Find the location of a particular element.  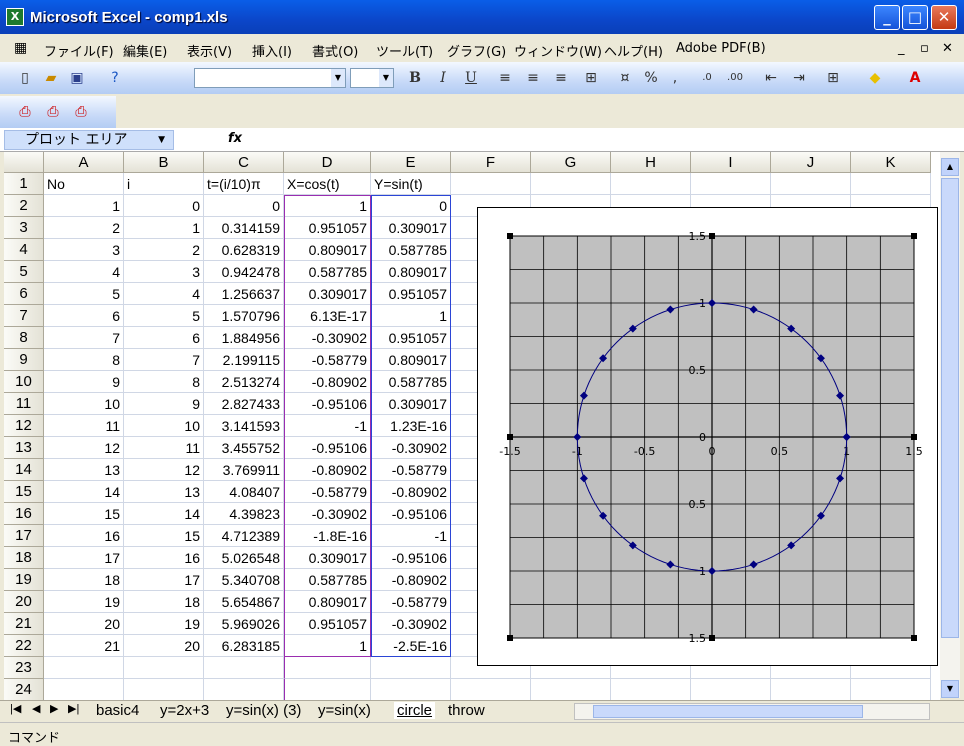

minimize-button: _ is located at coordinates (887, 17).